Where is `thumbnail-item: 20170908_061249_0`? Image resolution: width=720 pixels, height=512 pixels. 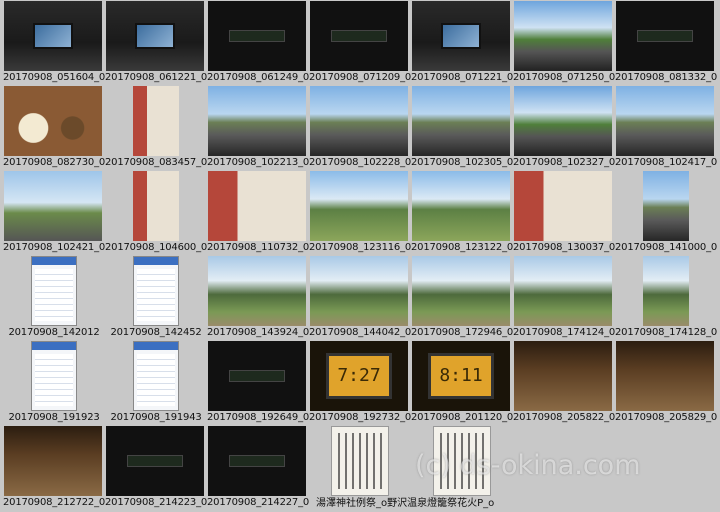
thumbnail-item: 20170908_061249_0 is located at coordinates (258, 42).